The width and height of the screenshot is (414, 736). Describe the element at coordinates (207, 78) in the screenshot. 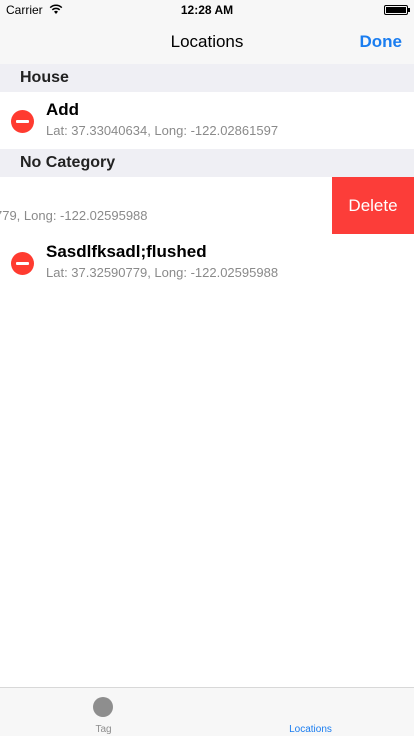

I see `section-header-house: House` at that location.